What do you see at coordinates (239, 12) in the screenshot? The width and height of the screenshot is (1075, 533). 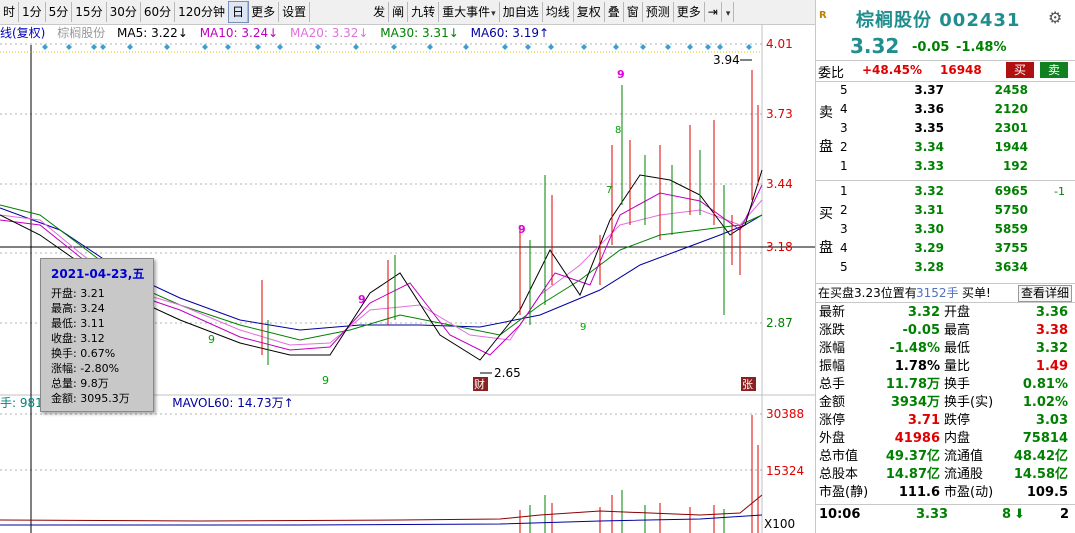 I see `period-tab-day: 日` at bounding box center [239, 12].